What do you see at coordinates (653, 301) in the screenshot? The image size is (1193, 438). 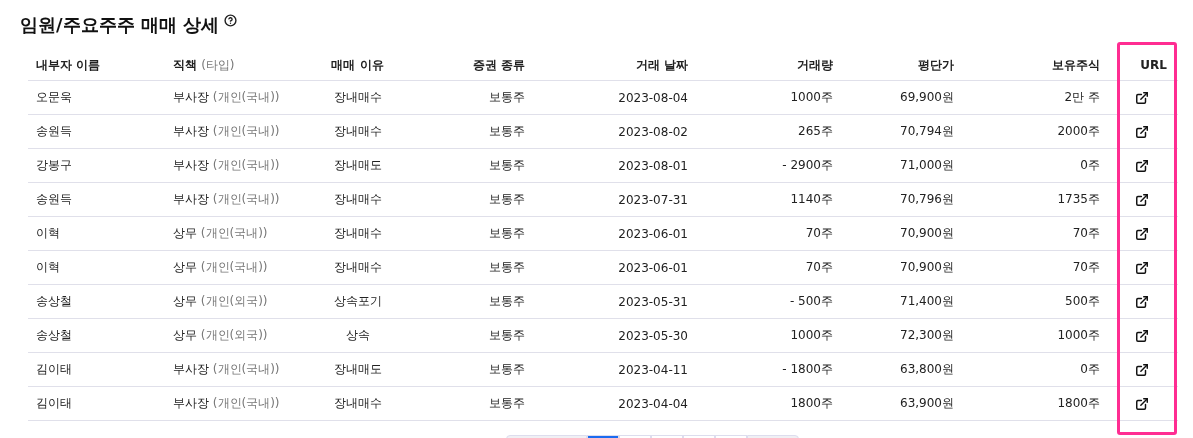 I see `table-cell-text: 2023-05-31` at bounding box center [653, 301].